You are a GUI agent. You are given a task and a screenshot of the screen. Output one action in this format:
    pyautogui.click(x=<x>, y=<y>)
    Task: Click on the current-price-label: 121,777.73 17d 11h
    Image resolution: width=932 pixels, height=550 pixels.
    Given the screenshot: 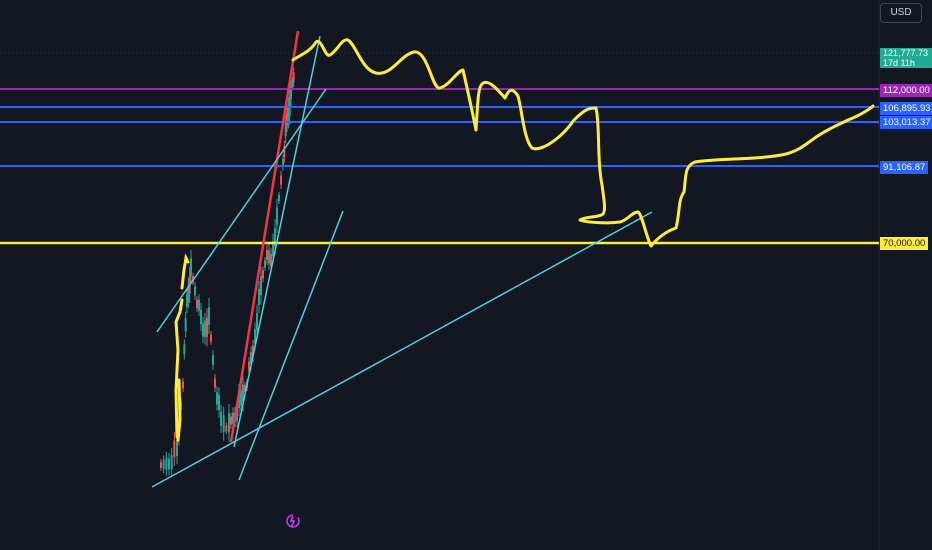 What is the action you would take?
    pyautogui.click(x=906, y=58)
    